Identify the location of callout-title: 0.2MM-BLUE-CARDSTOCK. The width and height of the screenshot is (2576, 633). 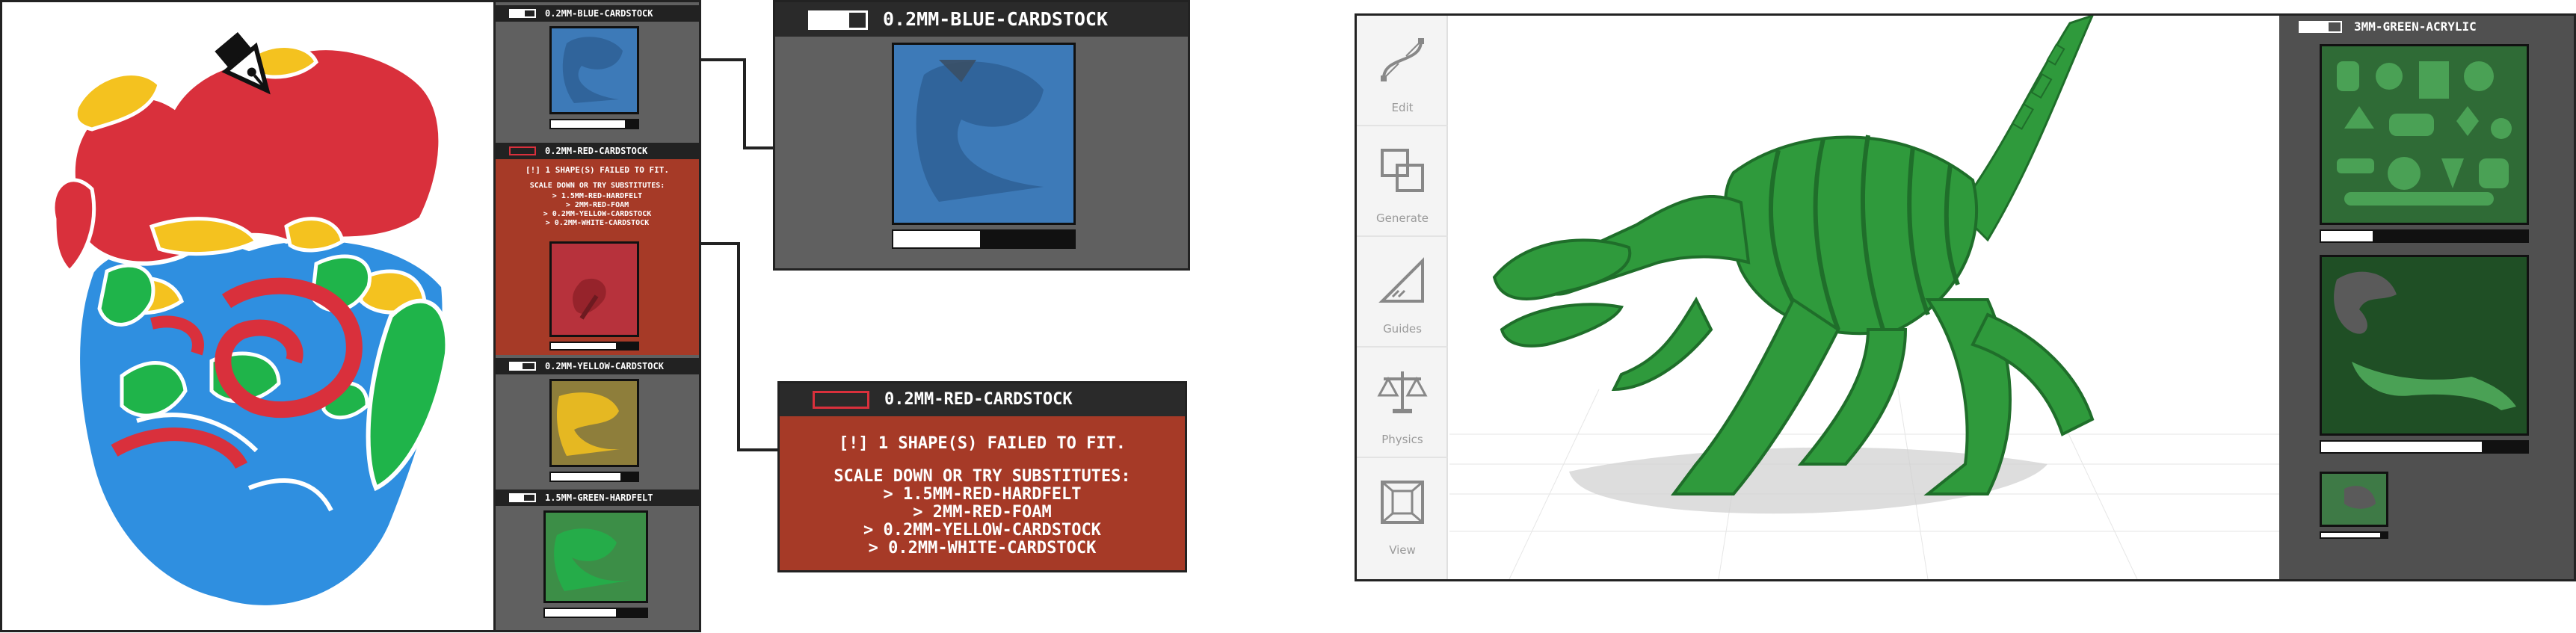
(996, 19).